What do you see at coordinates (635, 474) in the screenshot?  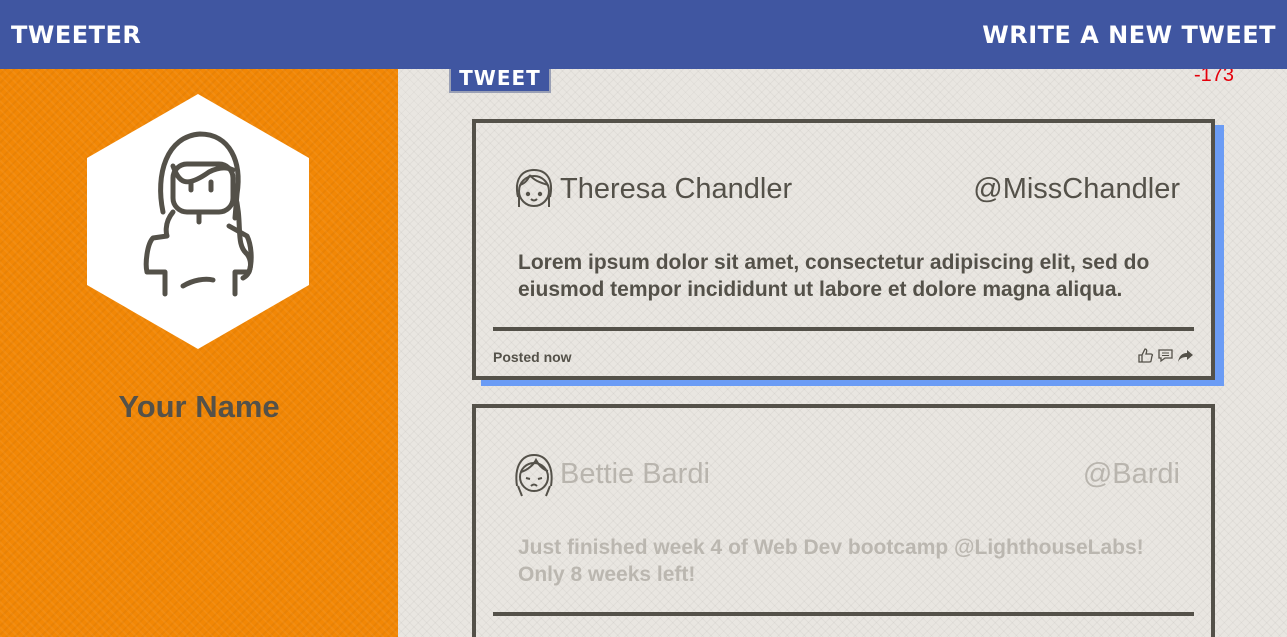 I see `tweet-author-name: Bettie Bardi` at bounding box center [635, 474].